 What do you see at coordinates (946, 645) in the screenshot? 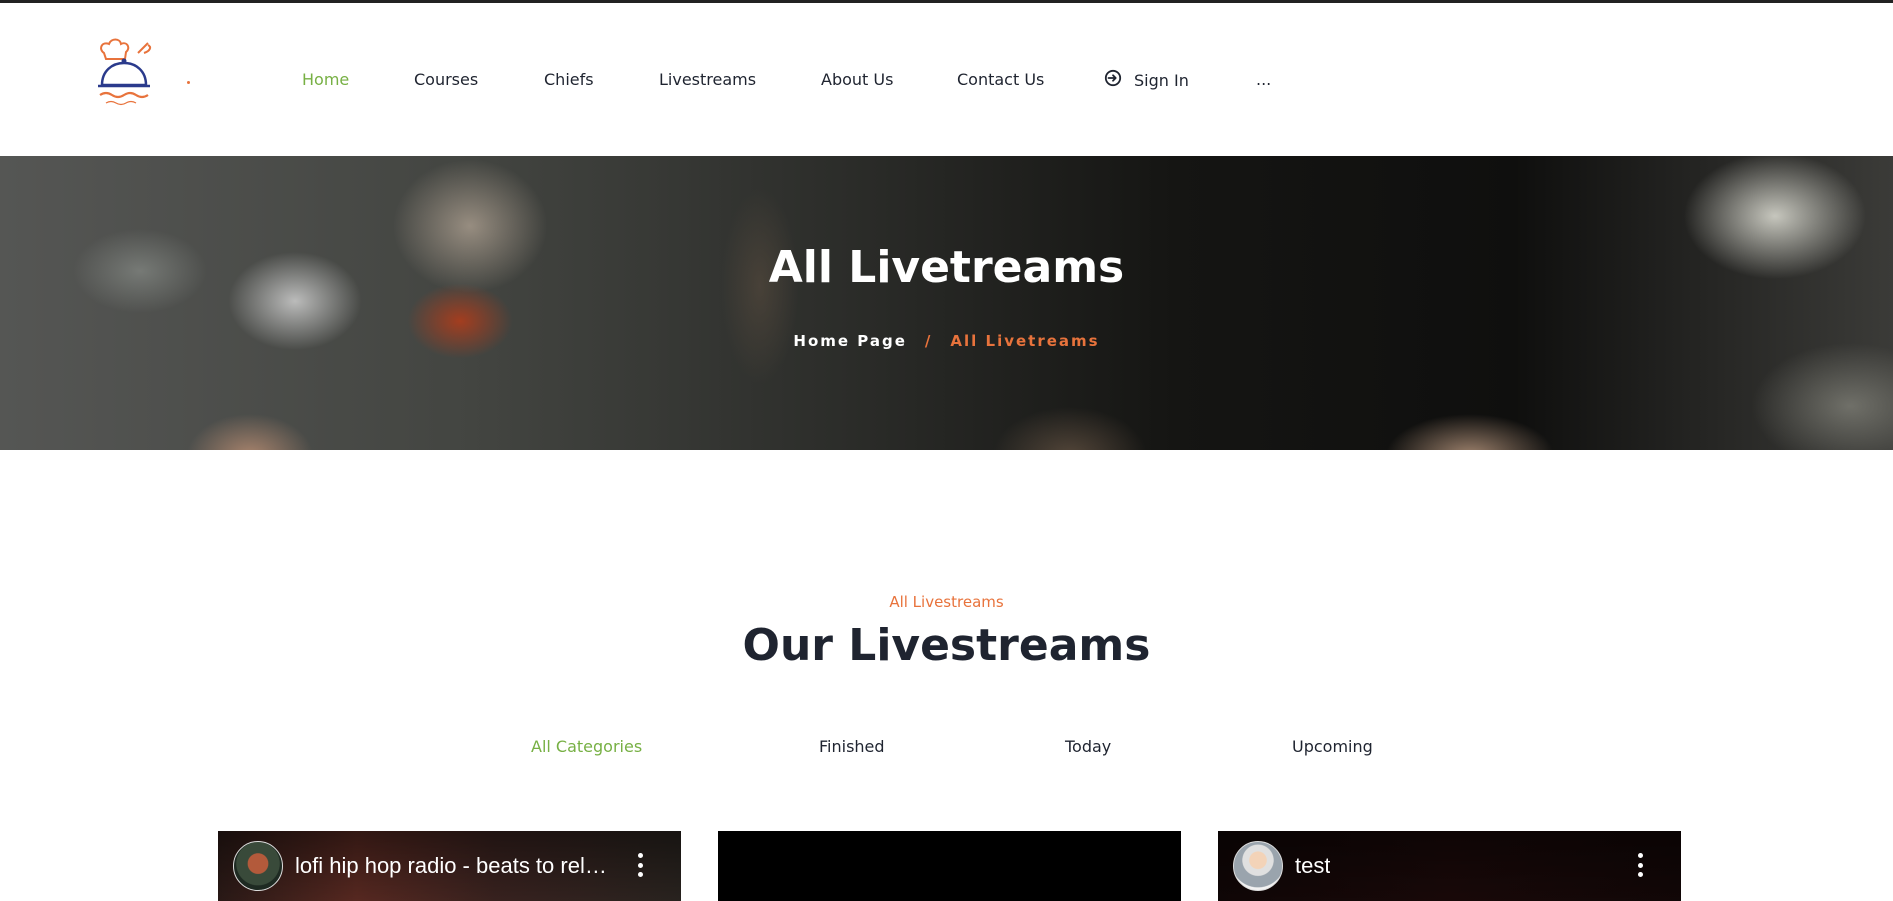
I see `section-title: Our Livestreams` at bounding box center [946, 645].